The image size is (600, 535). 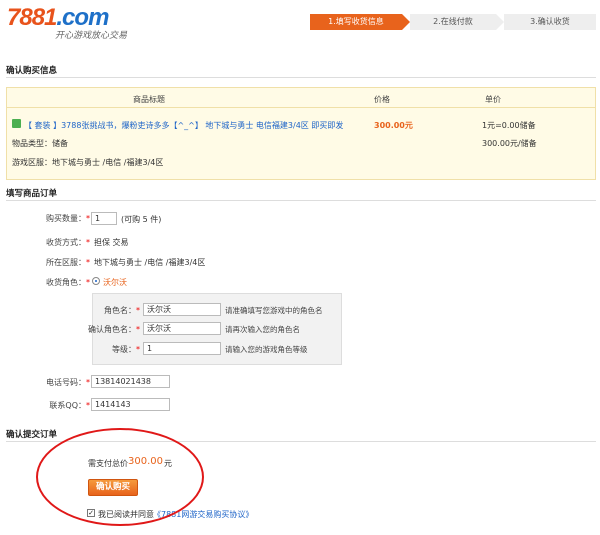 I want to click on section-title-confirm: 确认购买信息, so click(x=32, y=71).